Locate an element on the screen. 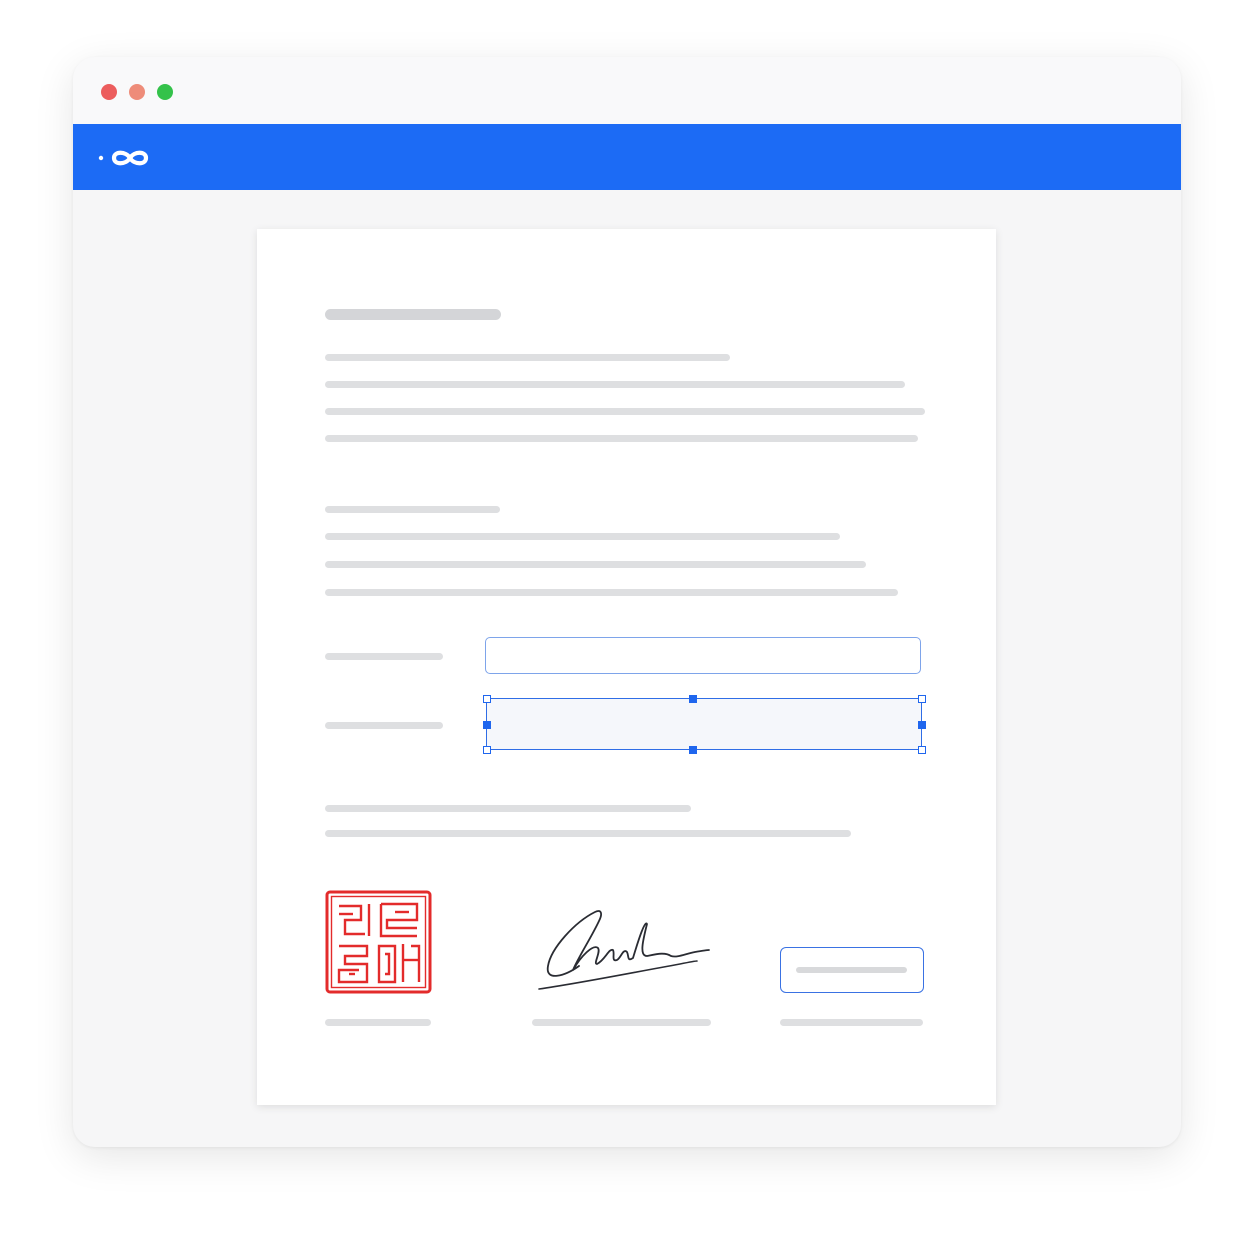 This screenshot has height=1254, width=1254. signature-caption-placeholder is located at coordinates (621, 1022).